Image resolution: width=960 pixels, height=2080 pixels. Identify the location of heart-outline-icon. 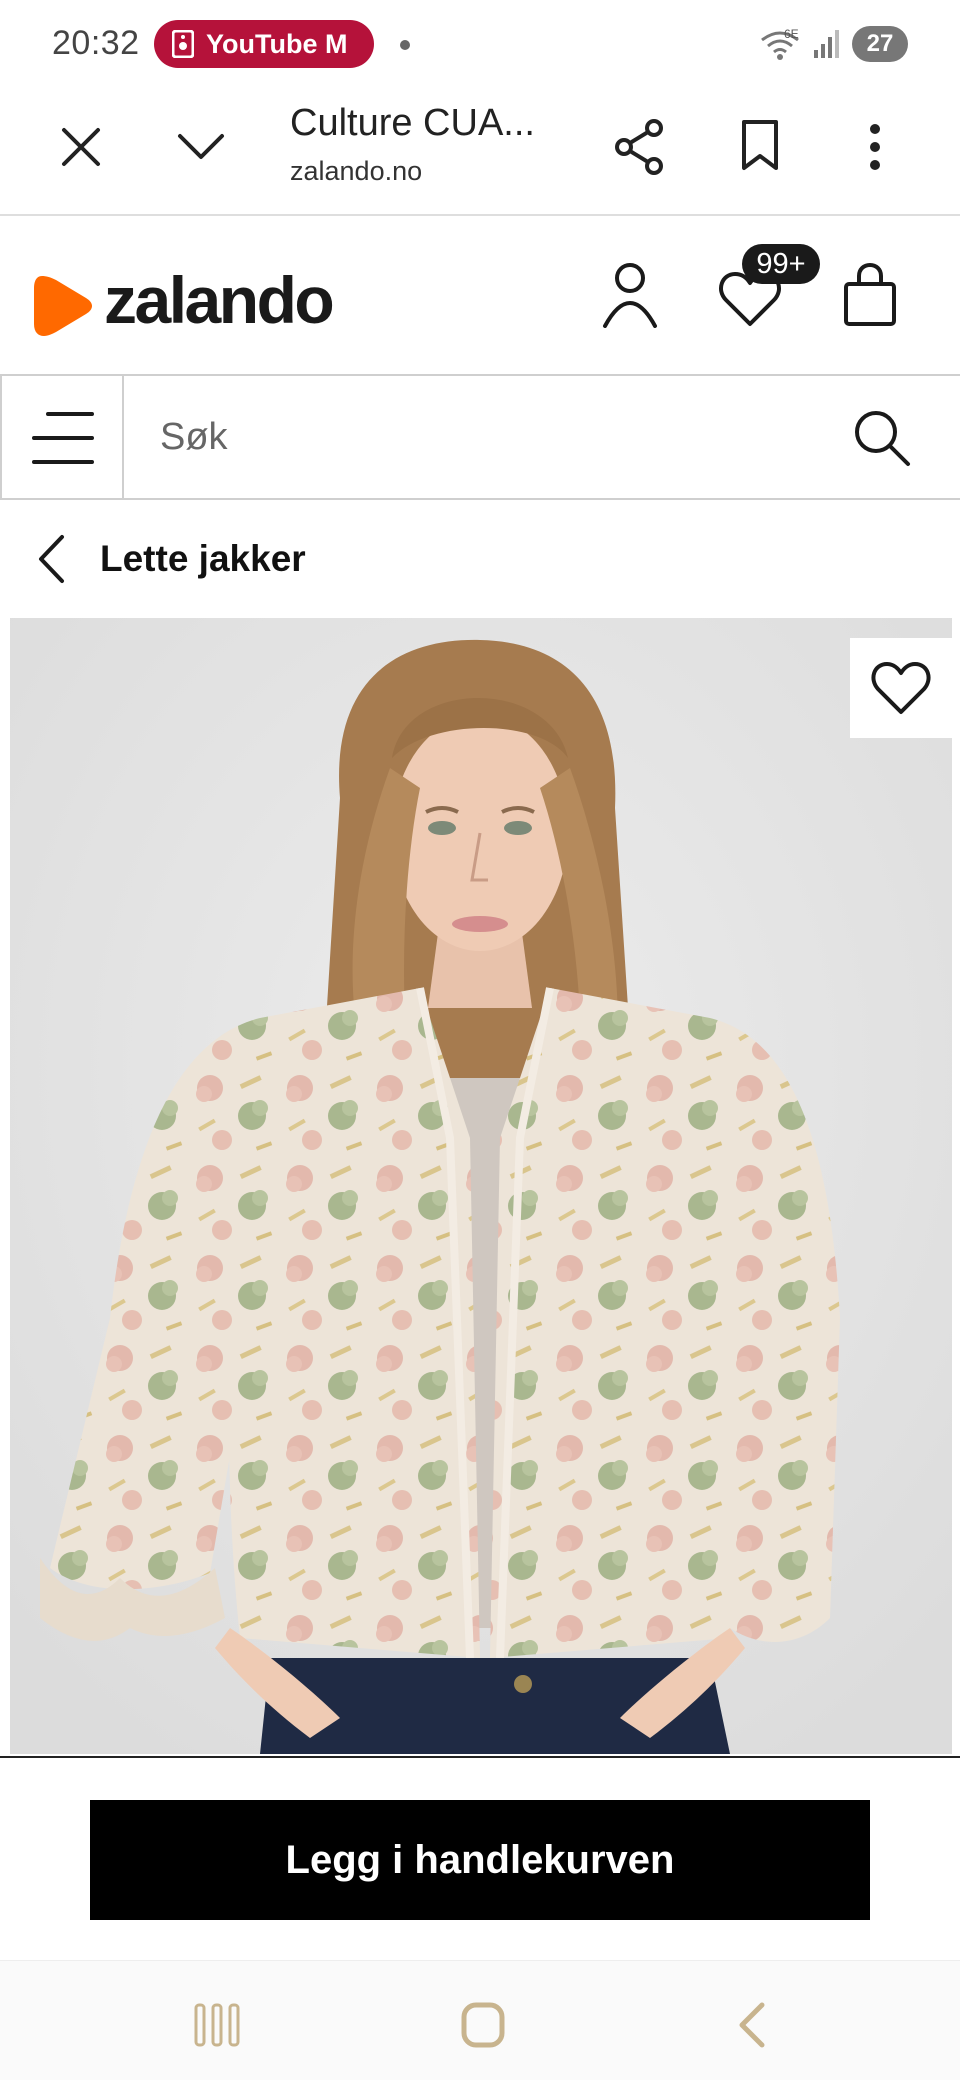
(901, 688).